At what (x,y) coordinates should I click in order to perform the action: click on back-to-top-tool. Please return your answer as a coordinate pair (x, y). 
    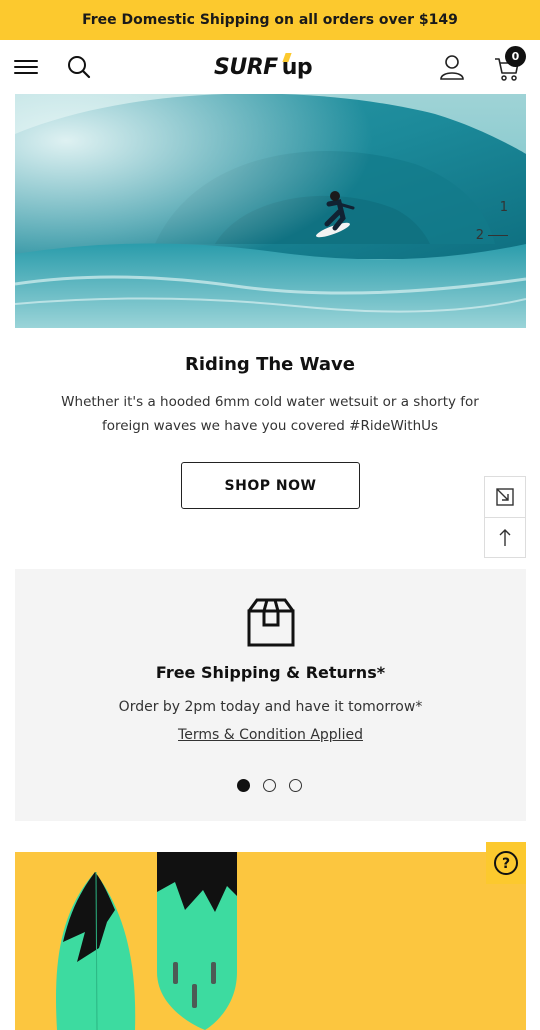
    Looking at the image, I should click on (505, 537).